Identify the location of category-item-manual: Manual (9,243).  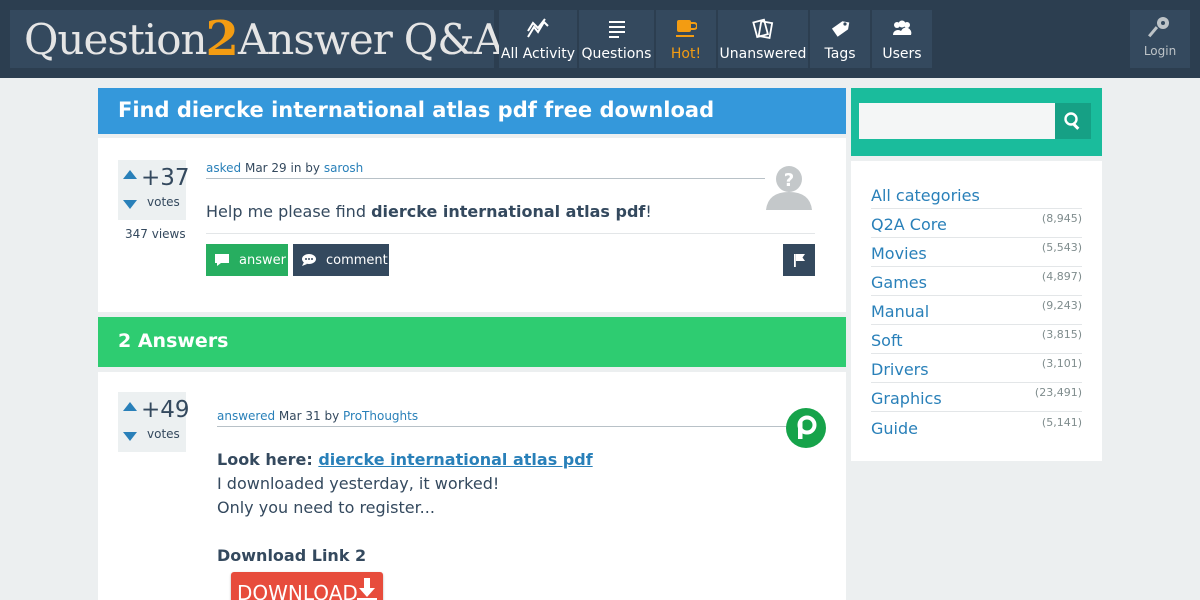
(976, 310).